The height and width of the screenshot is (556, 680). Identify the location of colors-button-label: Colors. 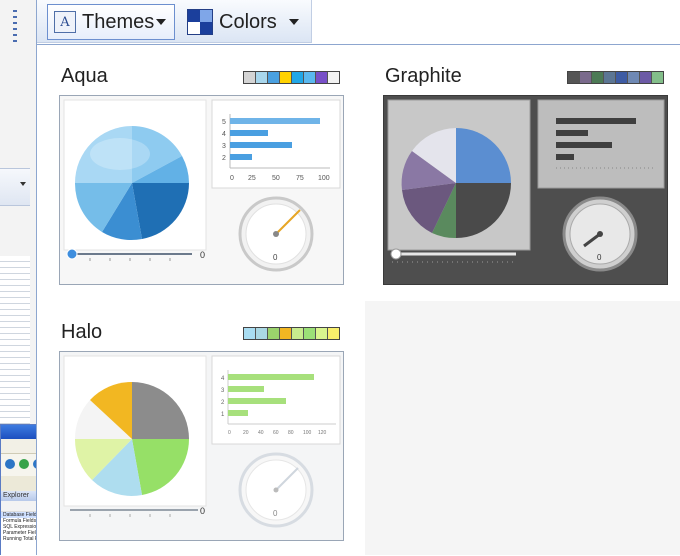
(248, 21).